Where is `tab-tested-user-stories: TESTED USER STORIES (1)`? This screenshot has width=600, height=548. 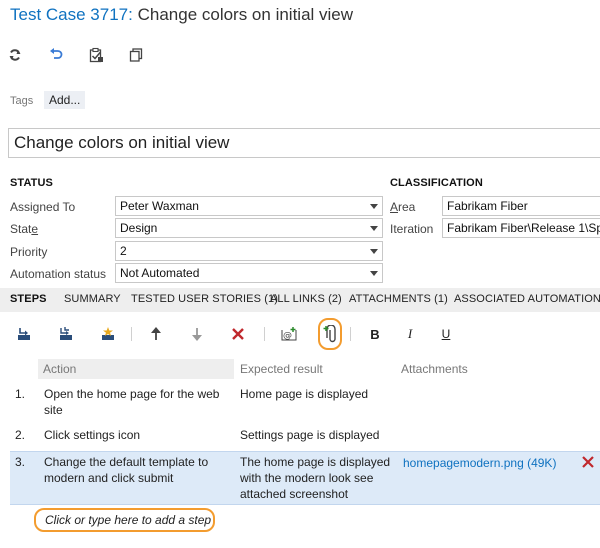 tab-tested-user-stories: TESTED USER STORIES (1) is located at coordinates (204, 299).